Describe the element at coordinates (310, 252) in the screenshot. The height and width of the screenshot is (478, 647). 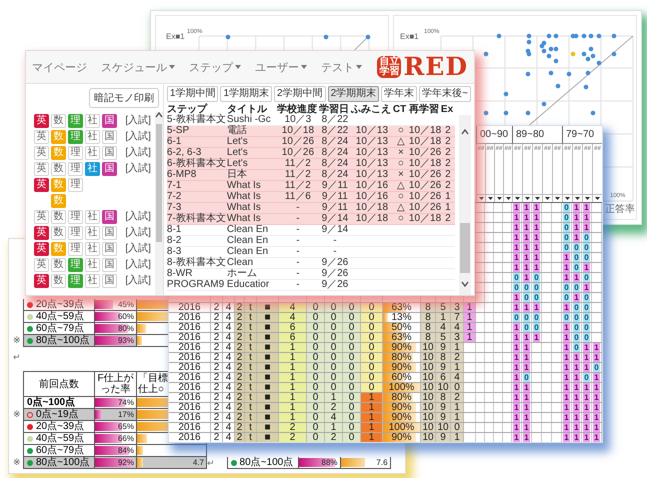
I see `table-row: 8-3 Clean En - -` at that location.